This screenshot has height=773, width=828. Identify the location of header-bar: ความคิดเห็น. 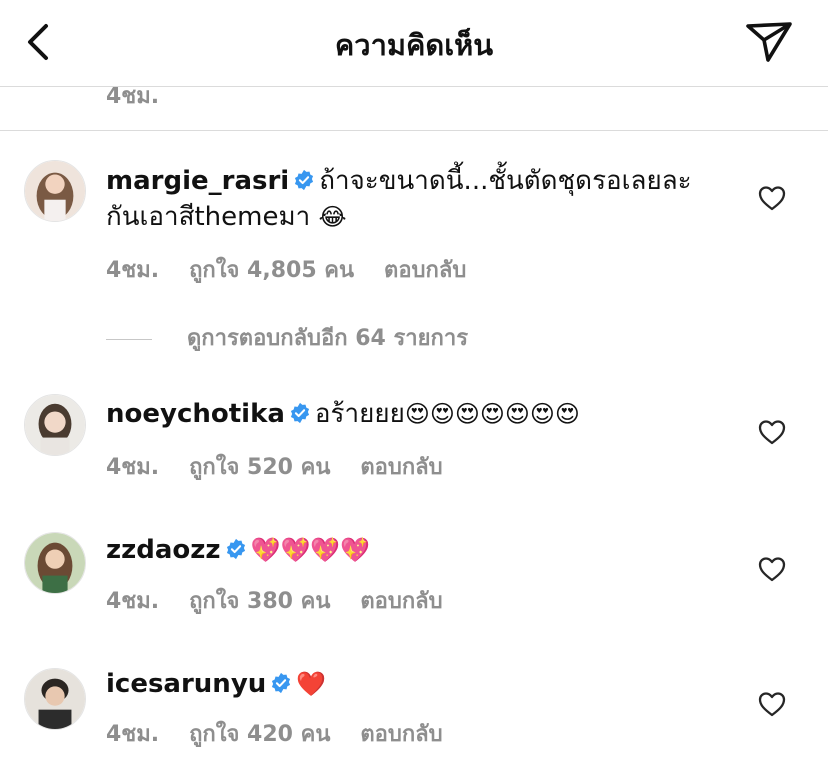
(414, 43).